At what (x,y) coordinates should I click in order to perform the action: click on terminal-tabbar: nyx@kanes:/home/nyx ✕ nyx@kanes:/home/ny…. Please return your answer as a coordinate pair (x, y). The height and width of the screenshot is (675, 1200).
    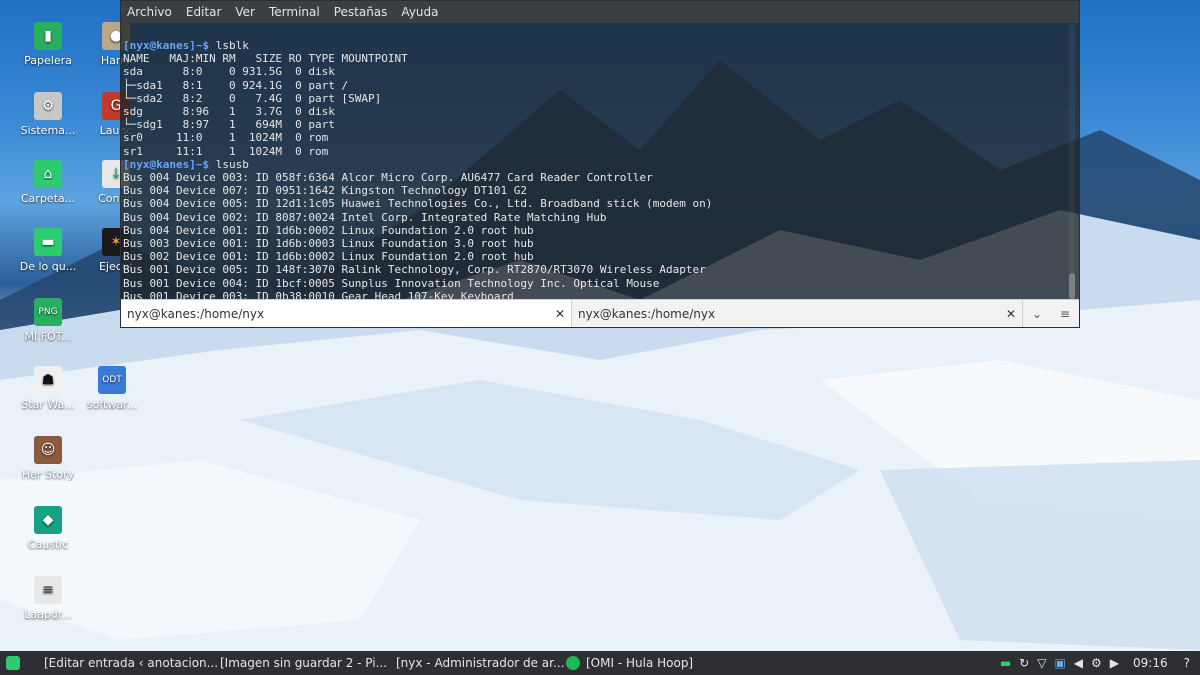
    Looking at the image, I should click on (600, 313).